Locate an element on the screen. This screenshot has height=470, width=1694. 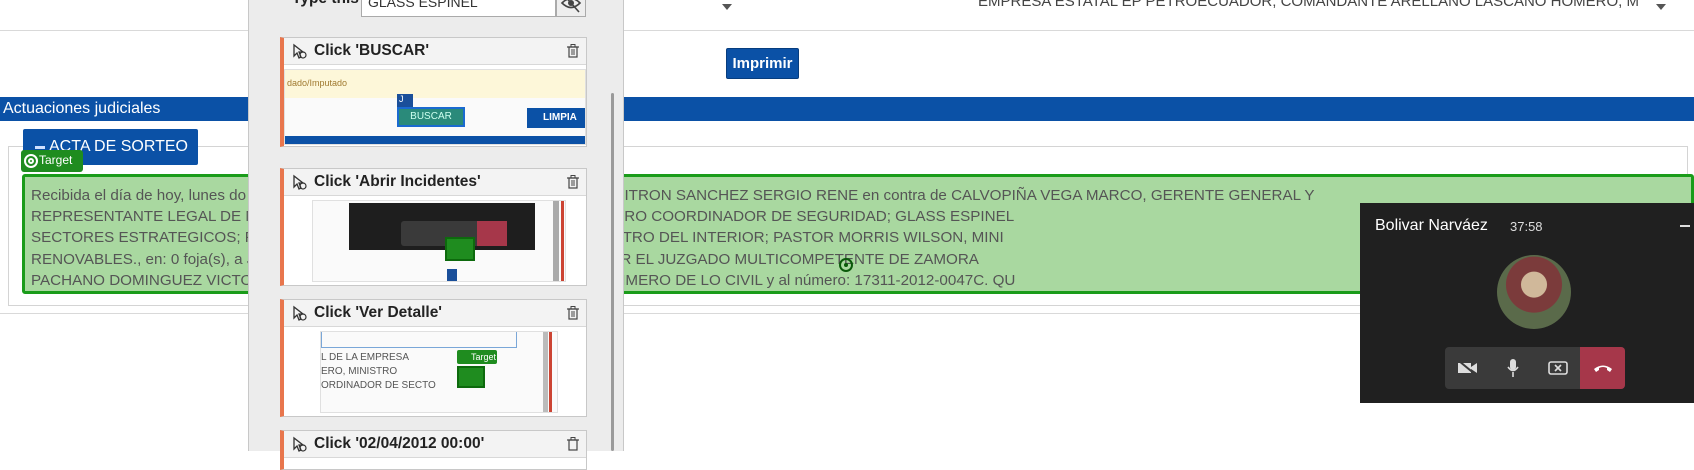
crosshair-icon is located at coordinates (846, 265).